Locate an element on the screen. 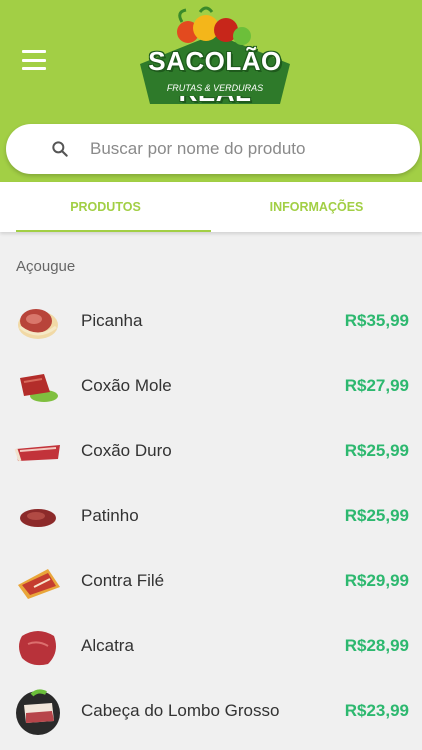 This screenshot has width=422, height=750. contra-file-image is located at coordinates (39, 583).